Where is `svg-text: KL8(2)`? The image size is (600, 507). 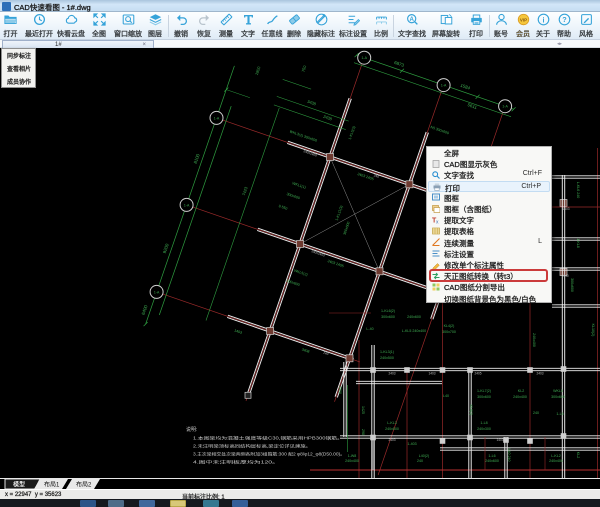
svg-text: KL8(2) is located at coordinates (471, 410).